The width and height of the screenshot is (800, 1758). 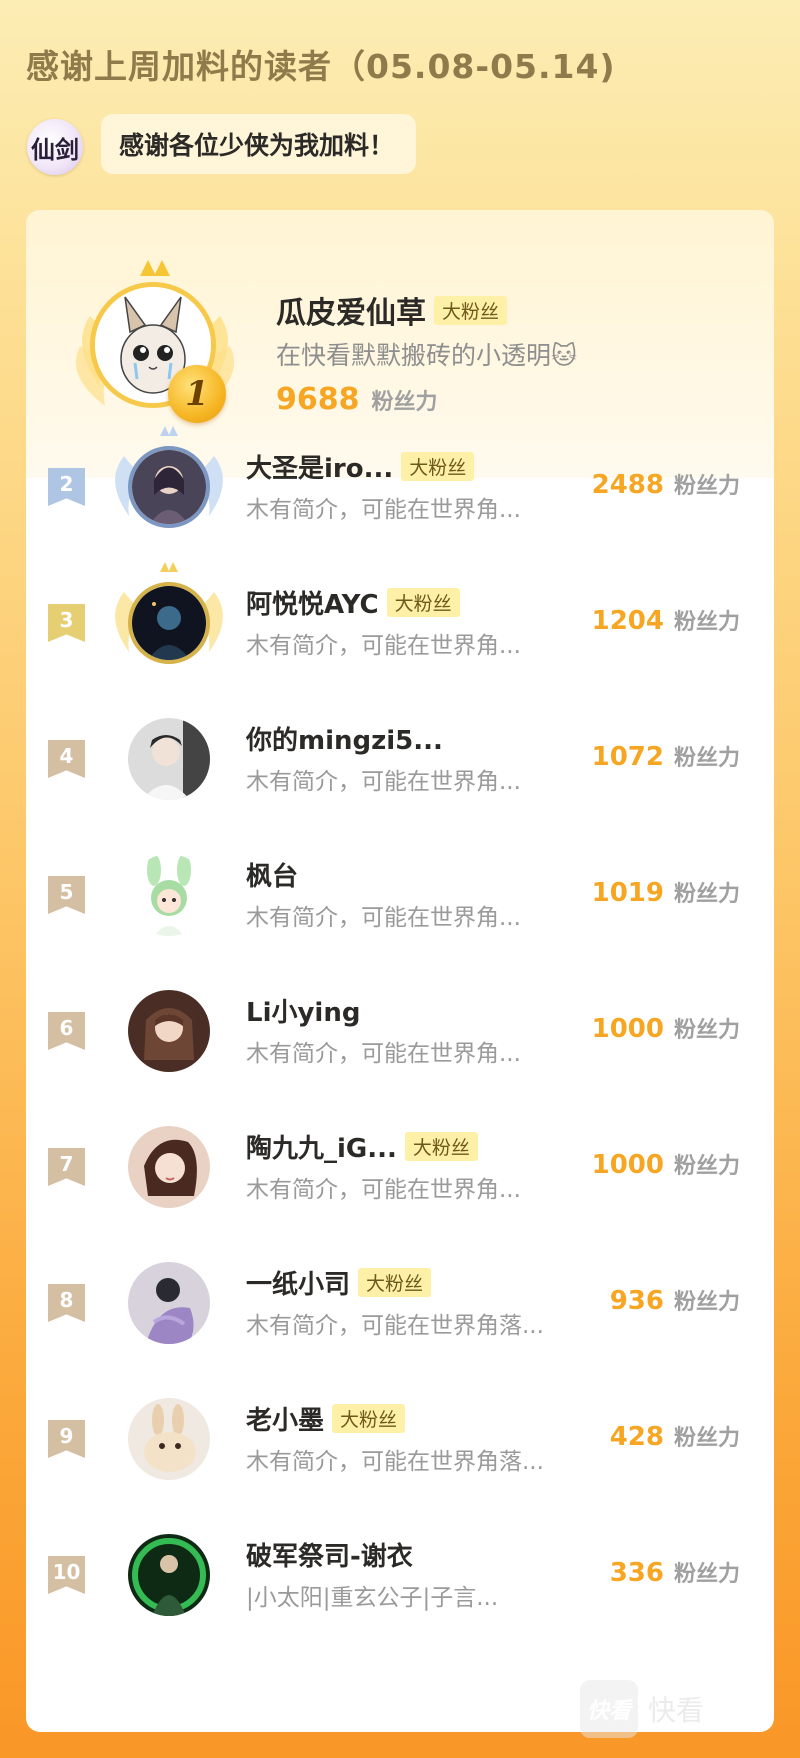 What do you see at coordinates (66, 1167) in the screenshot?
I see `rank-tag: 7` at bounding box center [66, 1167].